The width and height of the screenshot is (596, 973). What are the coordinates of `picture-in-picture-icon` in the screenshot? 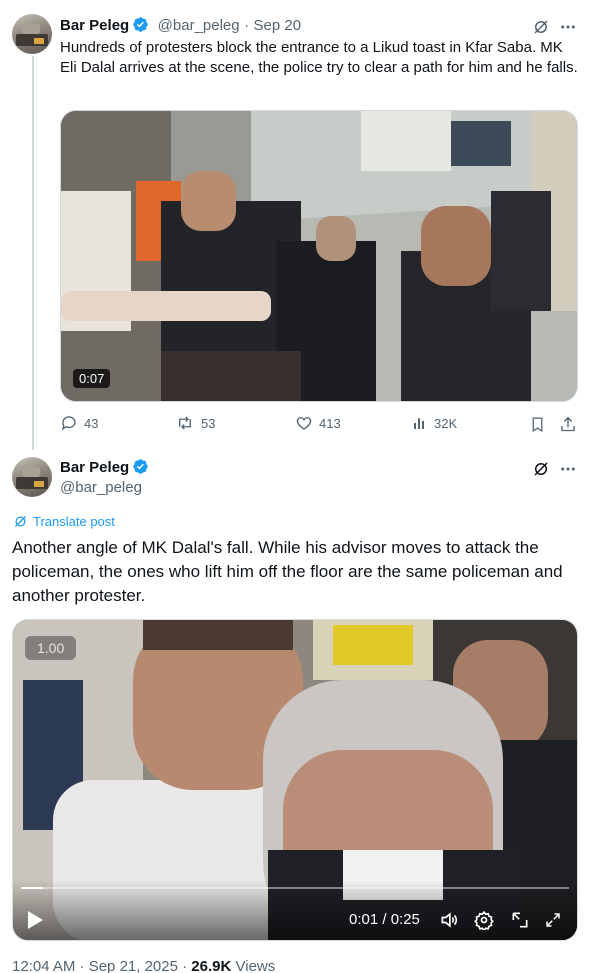 It's located at (520, 920).